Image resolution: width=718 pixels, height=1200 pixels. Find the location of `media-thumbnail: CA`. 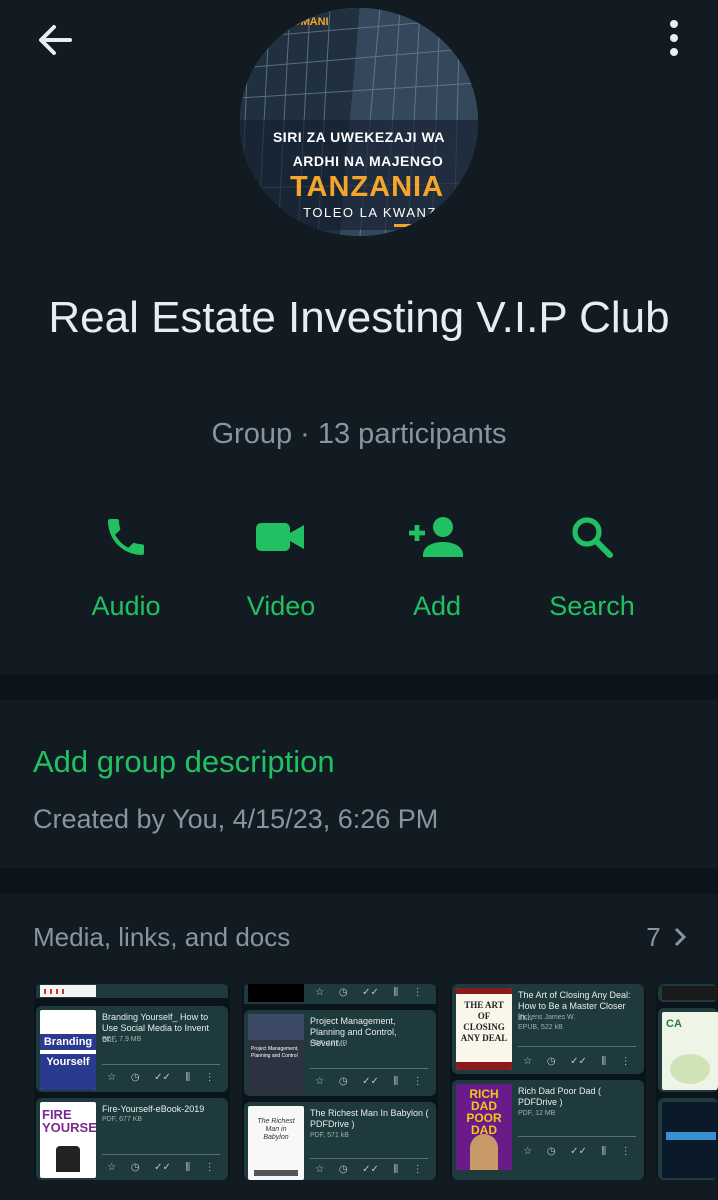

media-thumbnail: CA is located at coordinates (687, 1082).